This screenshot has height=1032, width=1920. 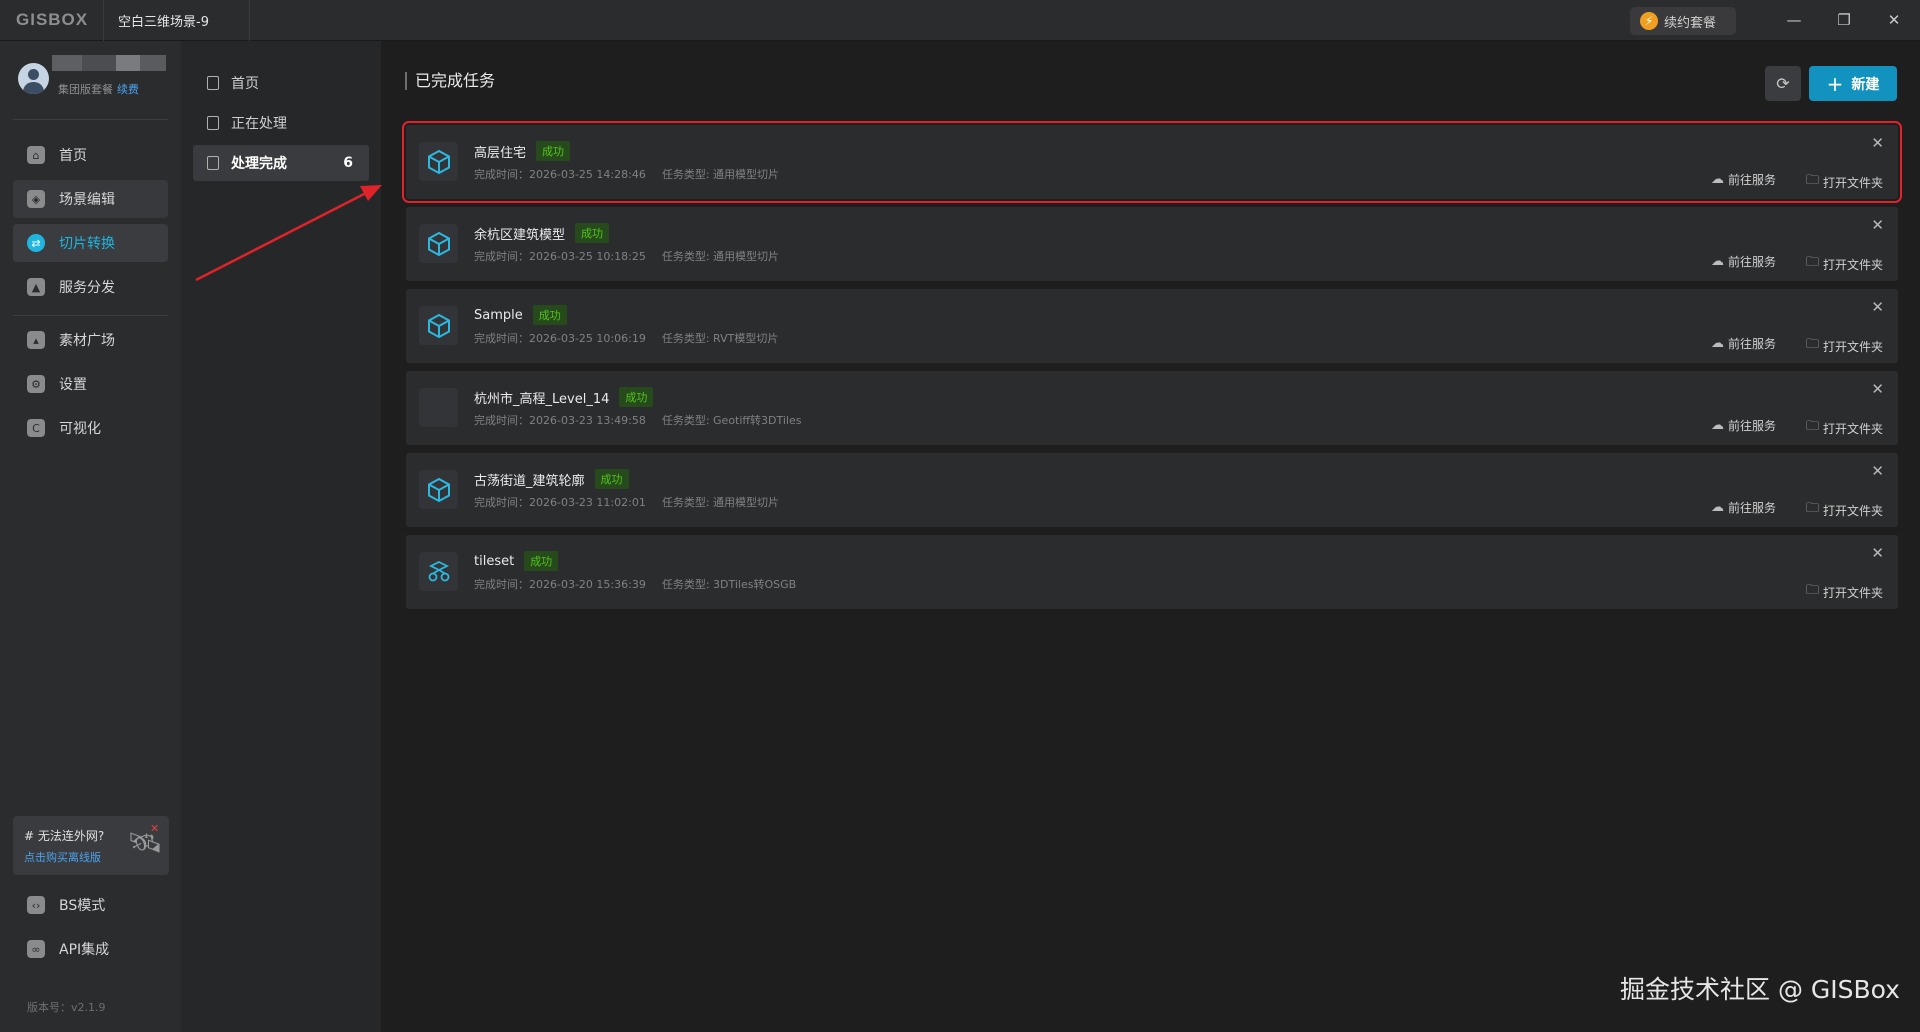 What do you see at coordinates (281, 536) in the screenshot?
I see `sub-navigation: 首页 正在处理 处理完成 6` at bounding box center [281, 536].